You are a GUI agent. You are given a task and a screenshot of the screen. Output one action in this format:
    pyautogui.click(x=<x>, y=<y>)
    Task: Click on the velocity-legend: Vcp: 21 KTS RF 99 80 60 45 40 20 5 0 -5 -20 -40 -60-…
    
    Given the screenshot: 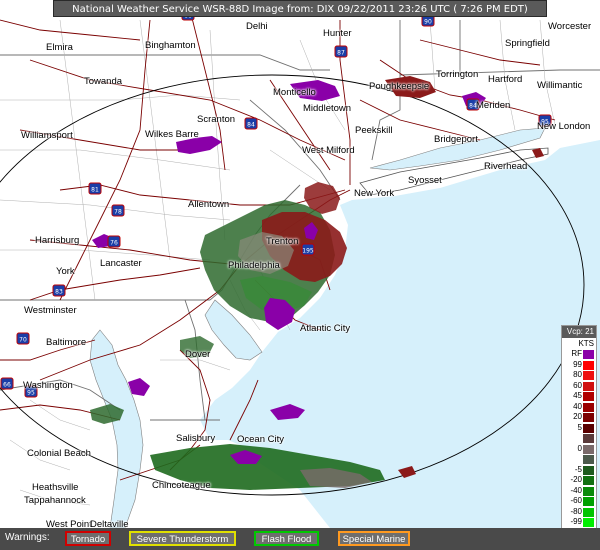 What is the action you would take?
    pyautogui.click(x=579, y=434)
    